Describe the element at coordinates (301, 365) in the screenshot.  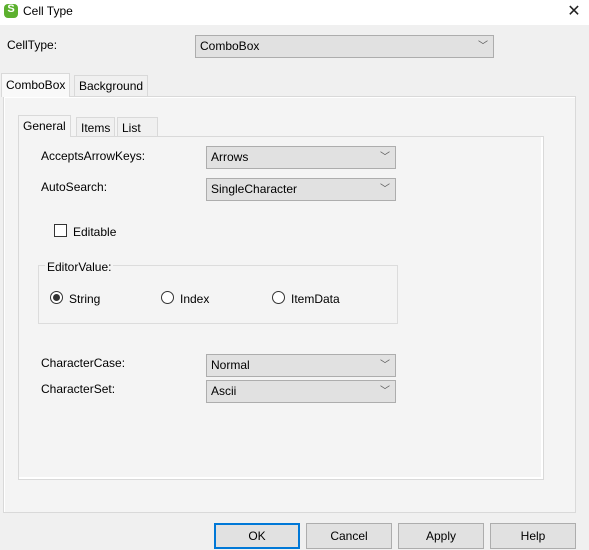
I see `character-case-select: Normal ﹀` at that location.